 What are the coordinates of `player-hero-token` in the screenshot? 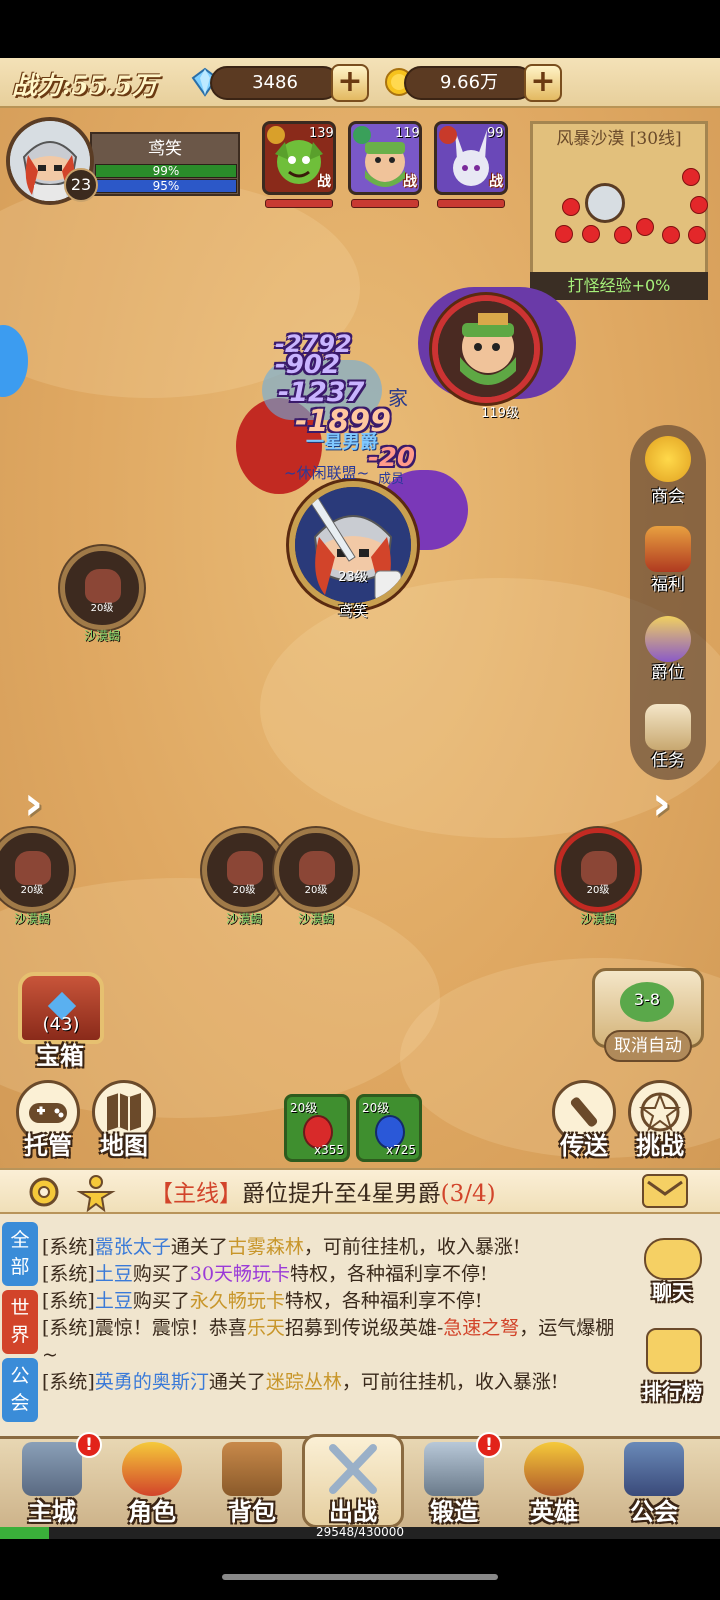 It's located at (353, 545).